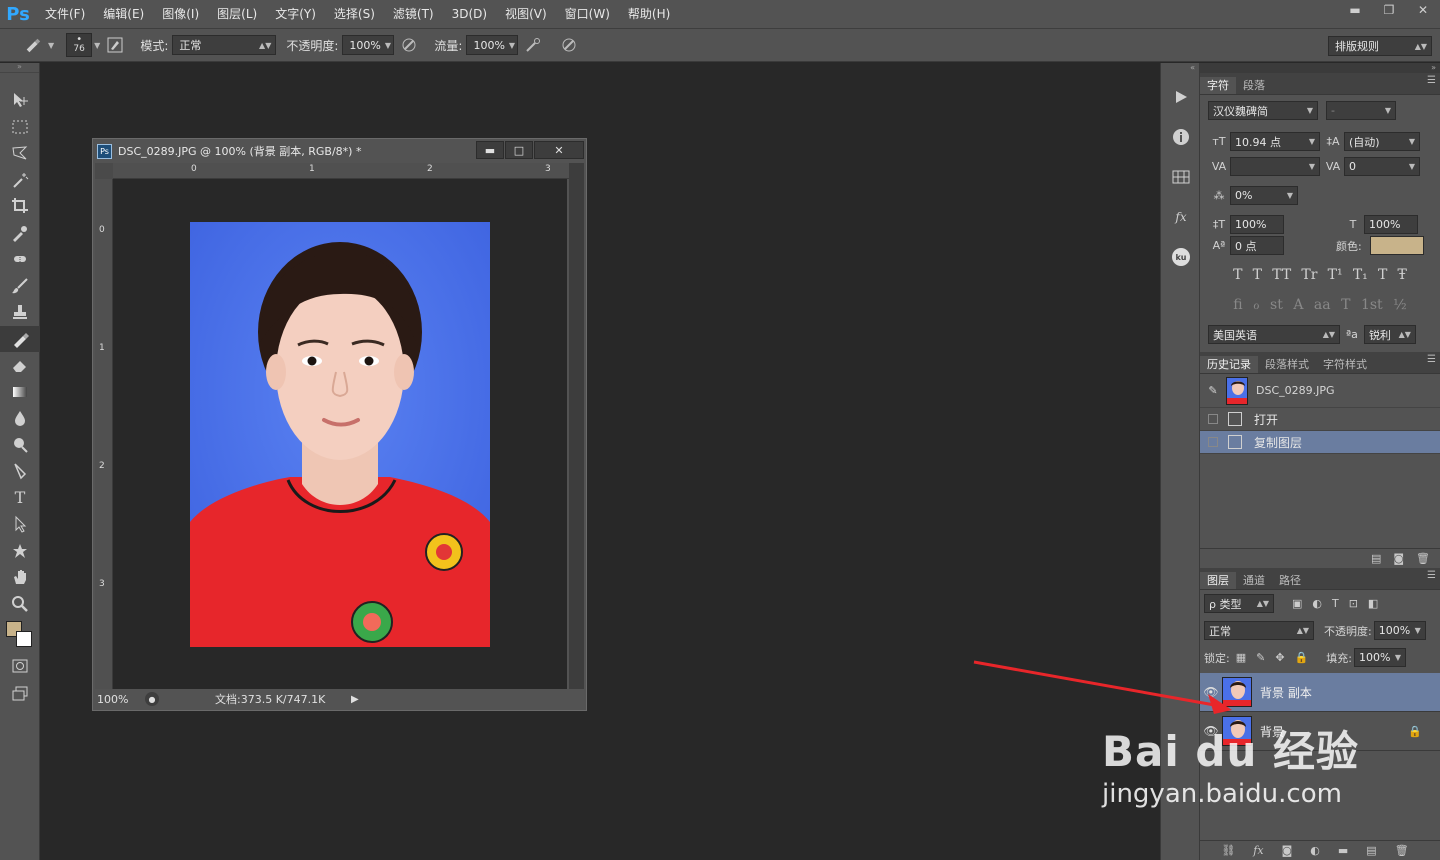 This screenshot has height=860, width=1440. Describe the element at coordinates (1181, 257) in the screenshot. I see `ku-plugin-icon: ku` at that location.